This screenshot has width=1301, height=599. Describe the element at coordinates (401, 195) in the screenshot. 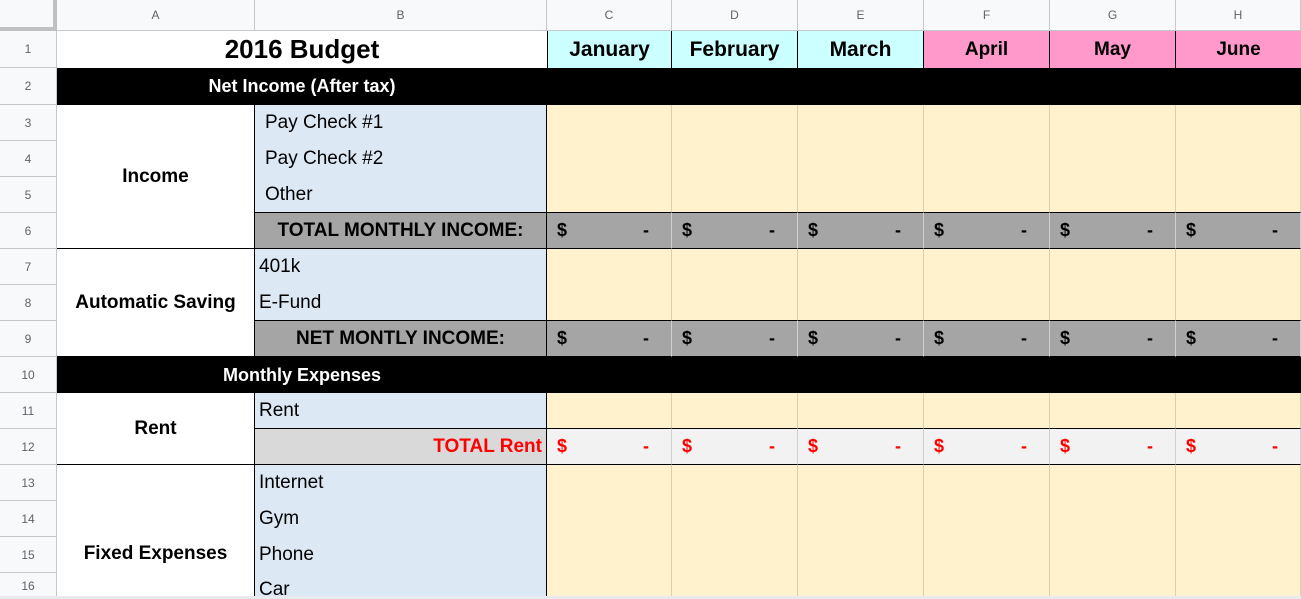

I see `income-item-other: Other` at that location.